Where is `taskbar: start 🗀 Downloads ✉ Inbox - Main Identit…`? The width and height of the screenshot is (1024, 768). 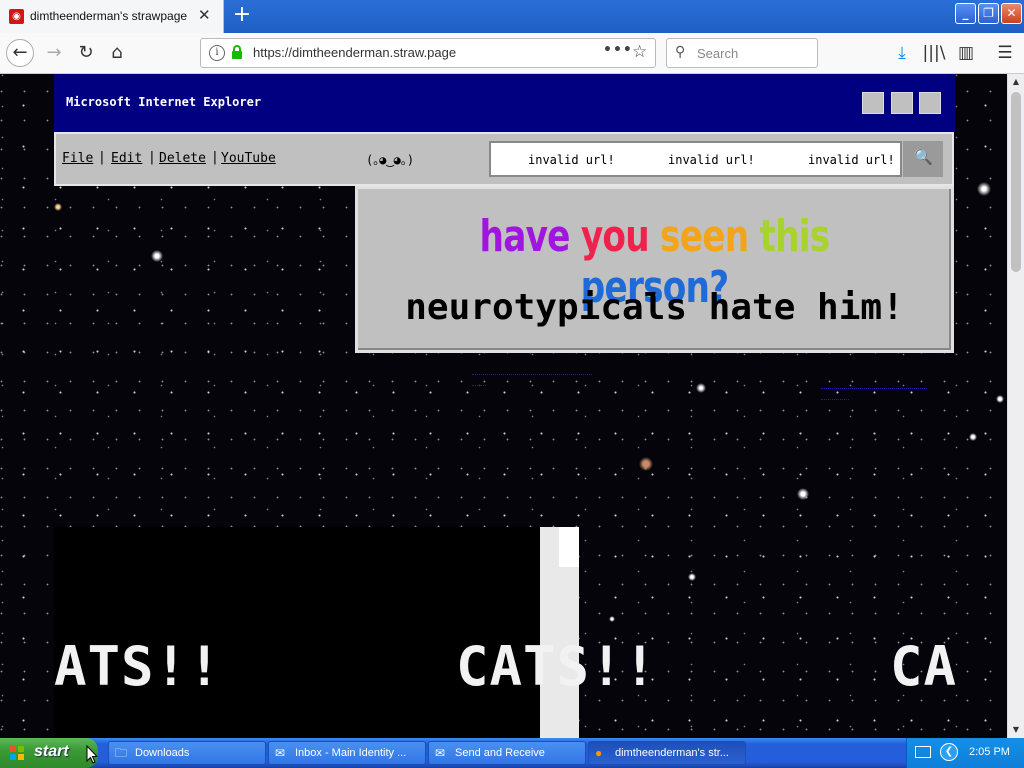
taskbar: start 🗀 Downloads ✉ Inbox - Main Identit… is located at coordinates (512, 753).